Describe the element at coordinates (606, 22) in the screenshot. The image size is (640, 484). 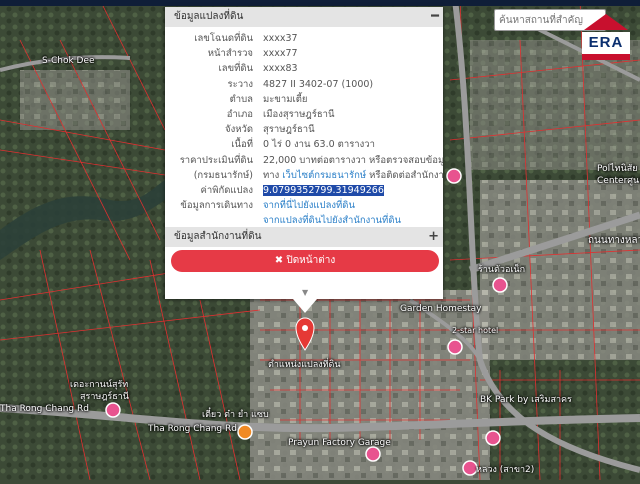
I see `logo-roof` at that location.